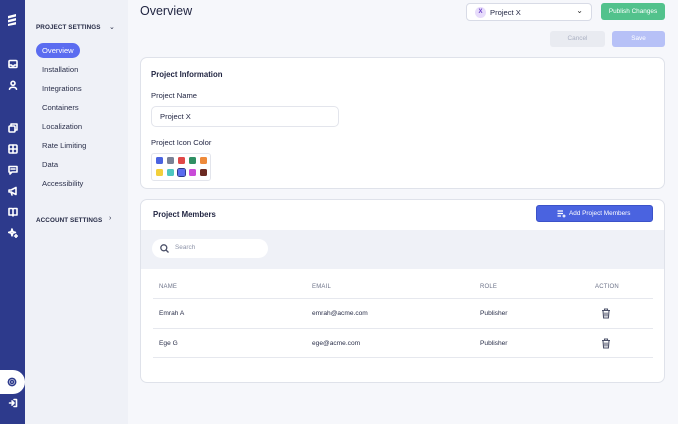 The height and width of the screenshot is (424, 678). I want to click on chat-icon, so click(12, 169).